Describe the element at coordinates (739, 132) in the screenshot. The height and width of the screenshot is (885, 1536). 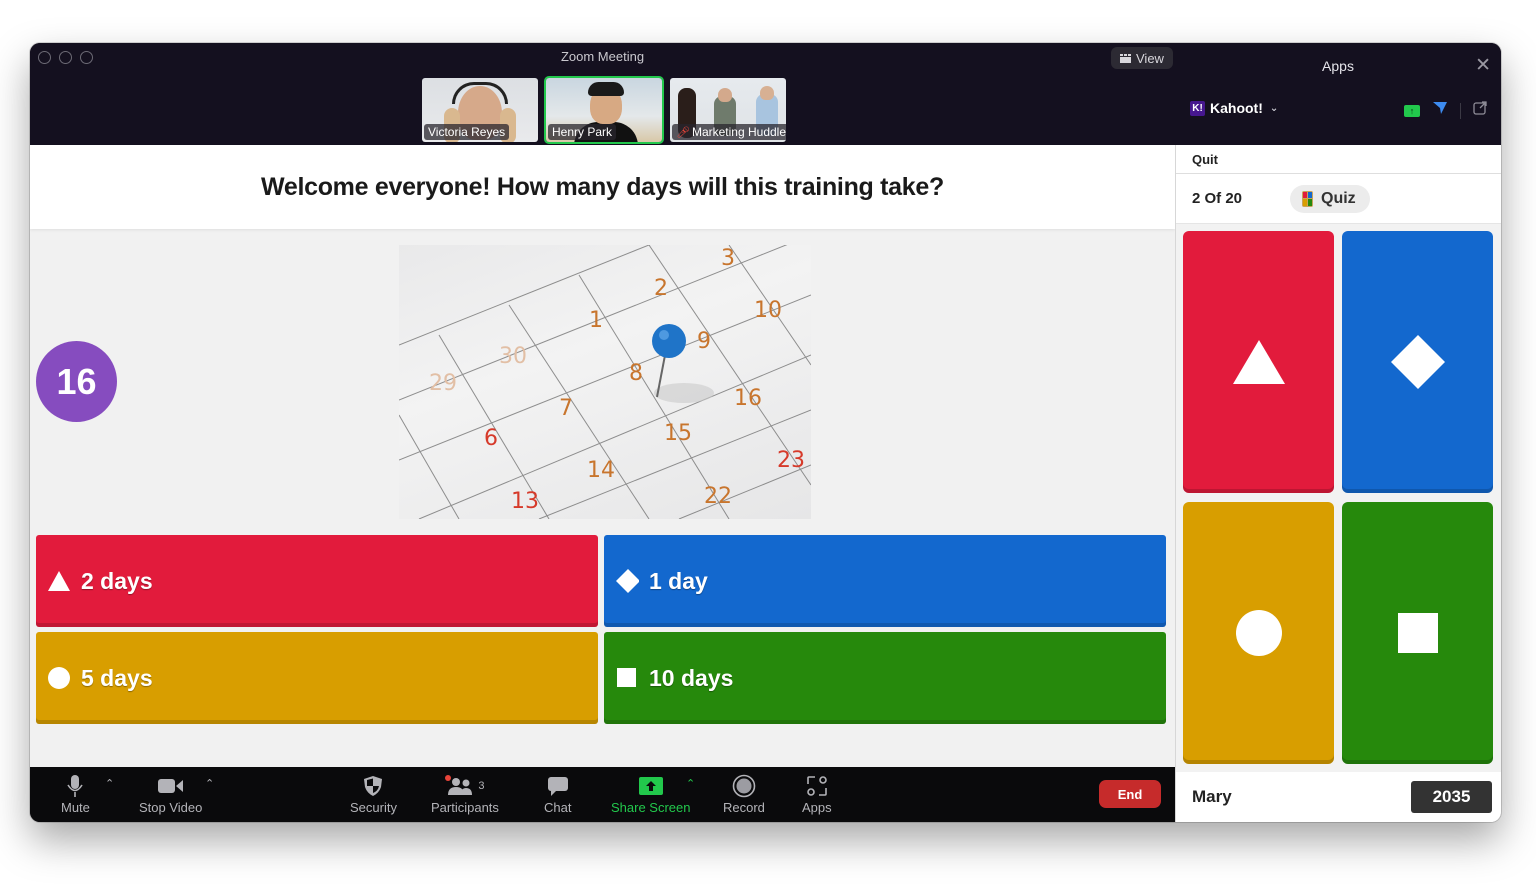
I see `participant-name-text: Marketing Huddle` at that location.